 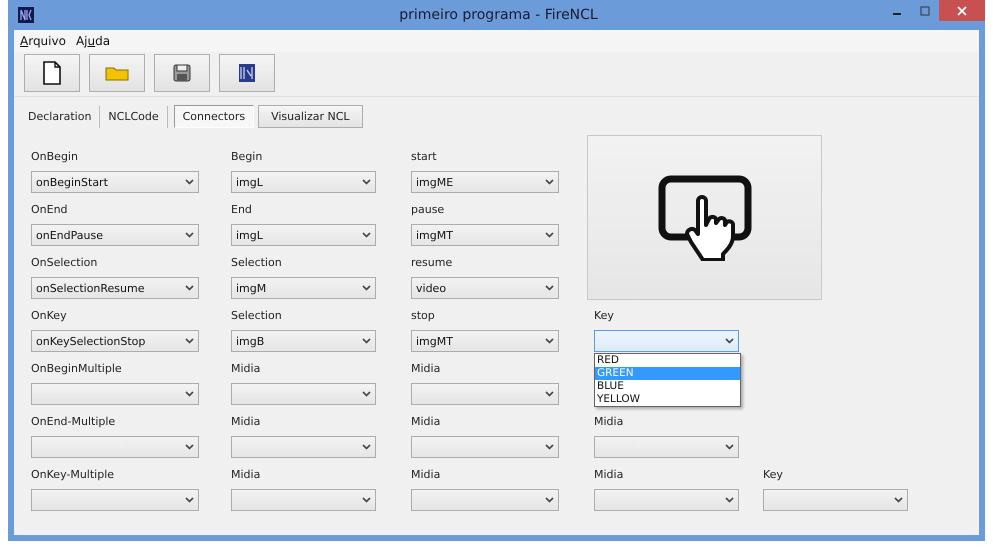 What do you see at coordinates (303, 341) in the screenshot?
I see `dropdown: imgB` at bounding box center [303, 341].